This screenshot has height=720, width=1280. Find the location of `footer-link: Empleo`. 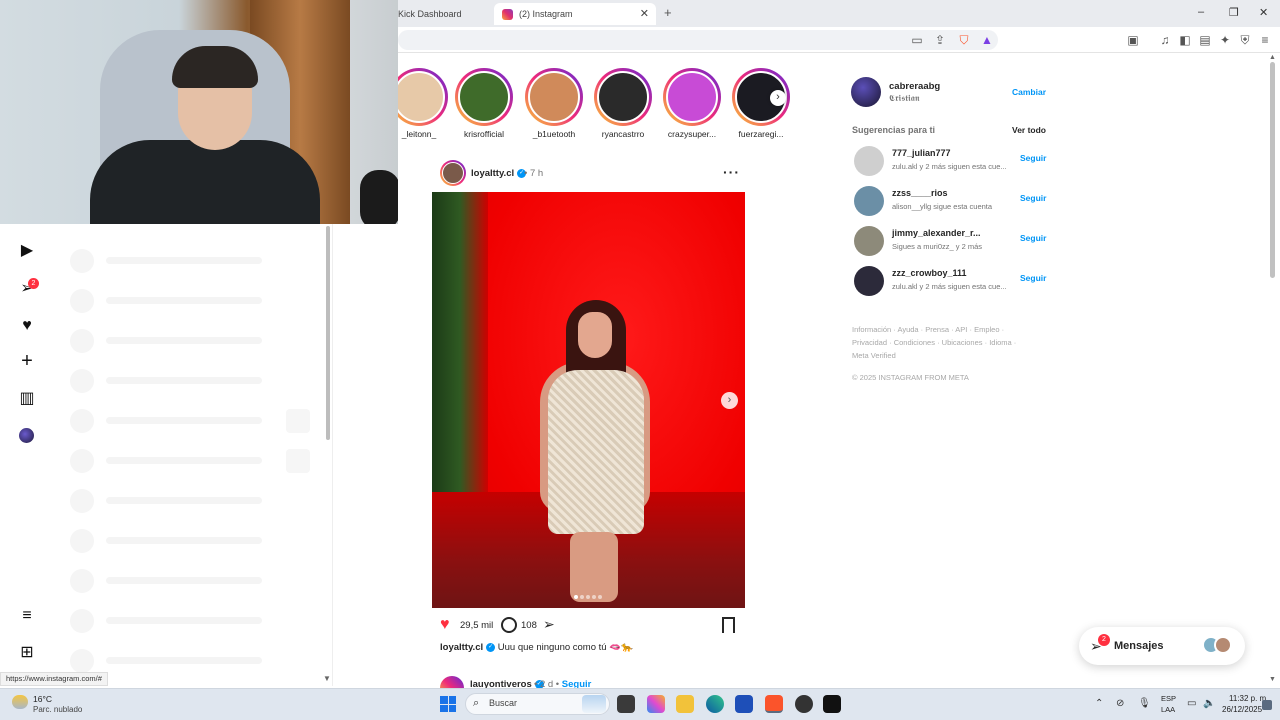

footer-link: Empleo is located at coordinates (986, 329).